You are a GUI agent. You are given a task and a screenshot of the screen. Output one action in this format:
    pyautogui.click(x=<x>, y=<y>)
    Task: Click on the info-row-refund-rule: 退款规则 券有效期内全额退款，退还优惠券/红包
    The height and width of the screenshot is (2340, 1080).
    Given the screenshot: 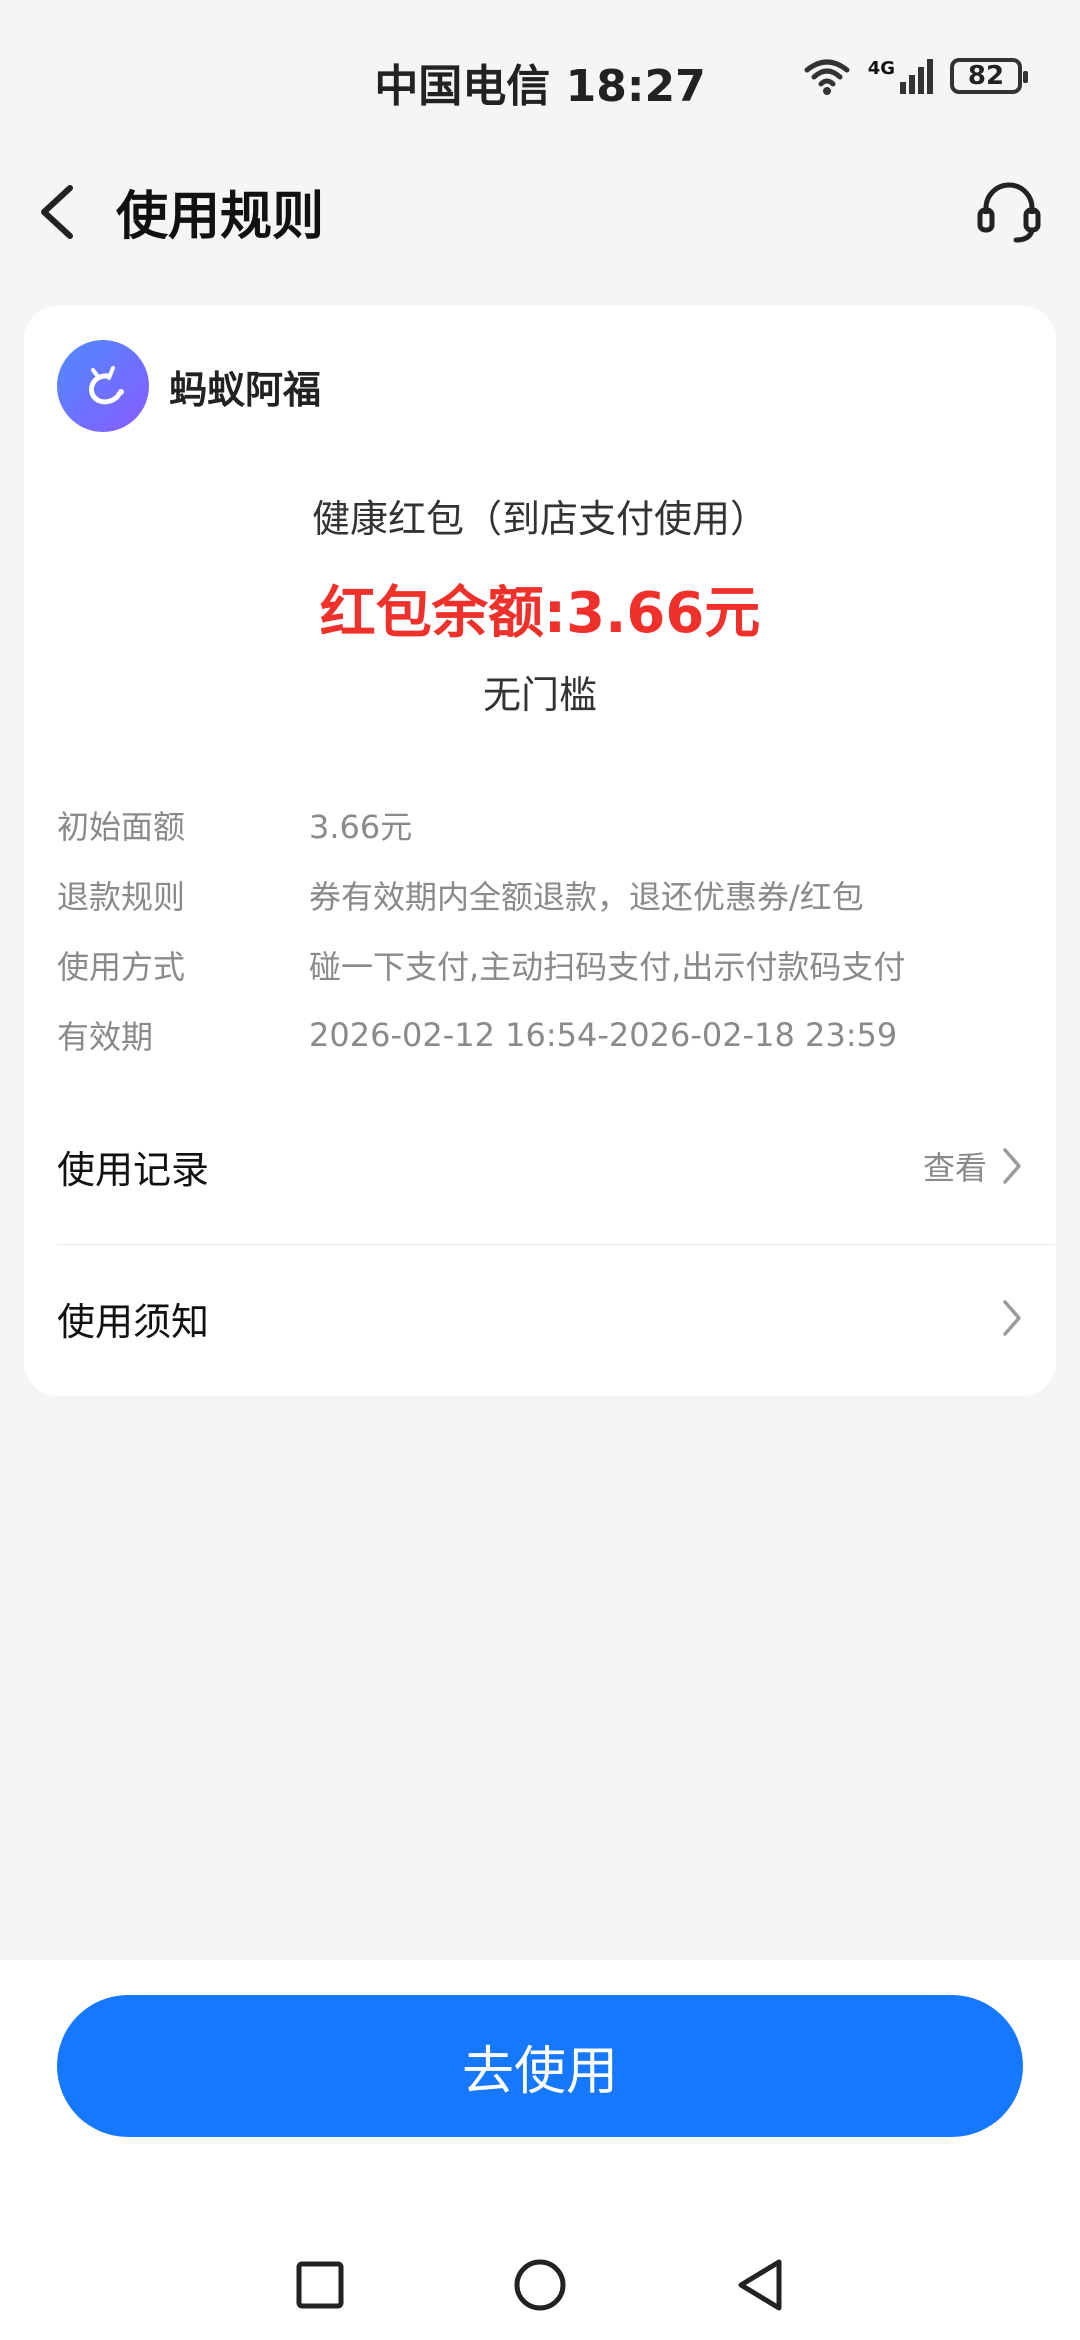 What is the action you would take?
    pyautogui.click(x=547, y=895)
    